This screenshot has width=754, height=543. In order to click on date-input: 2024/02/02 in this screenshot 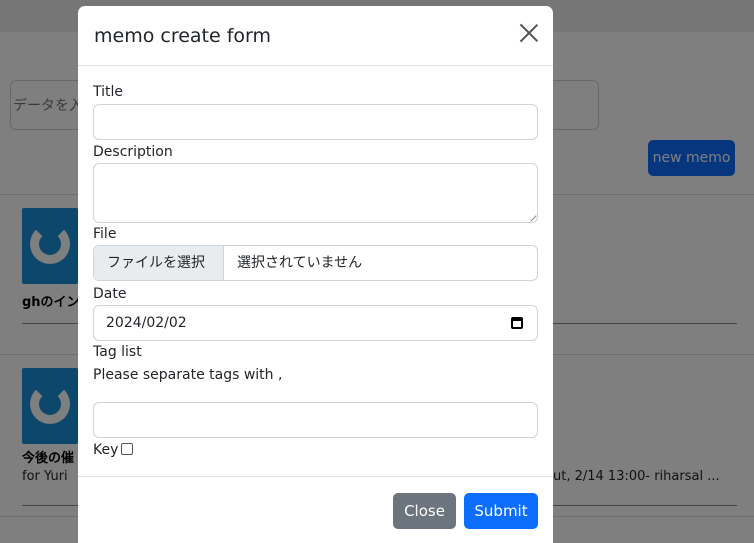, I will do `click(315, 323)`.